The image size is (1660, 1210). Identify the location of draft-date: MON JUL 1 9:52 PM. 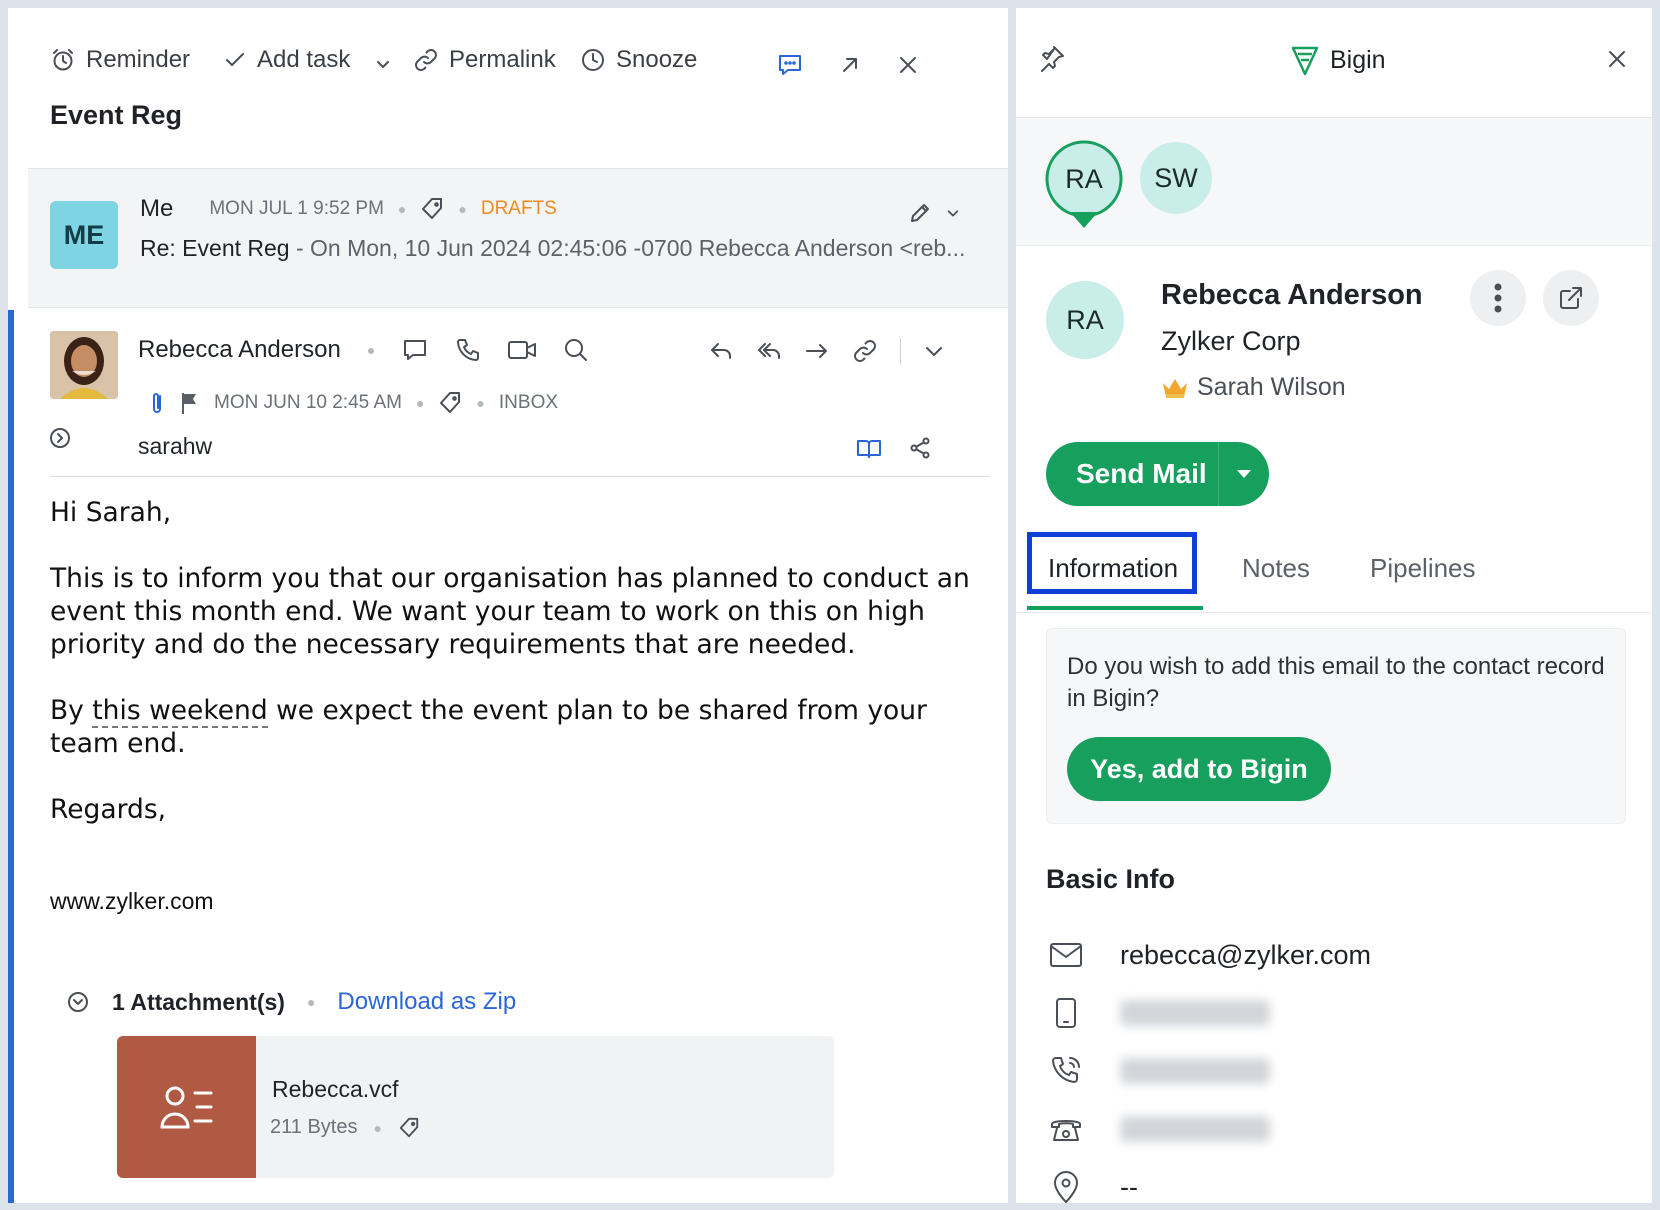
(296, 208).